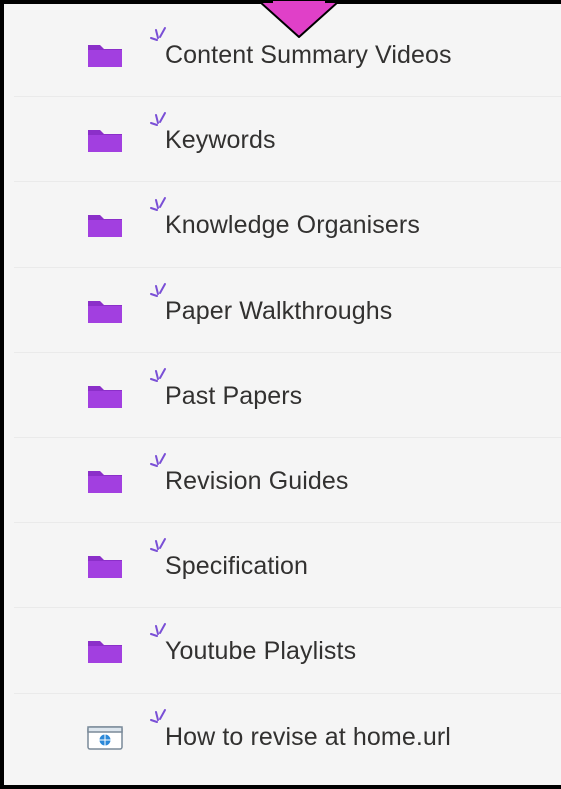 The width and height of the screenshot is (561, 789). I want to click on list-item-knowledge-organisers: Knowledge Organisers, so click(287, 225).